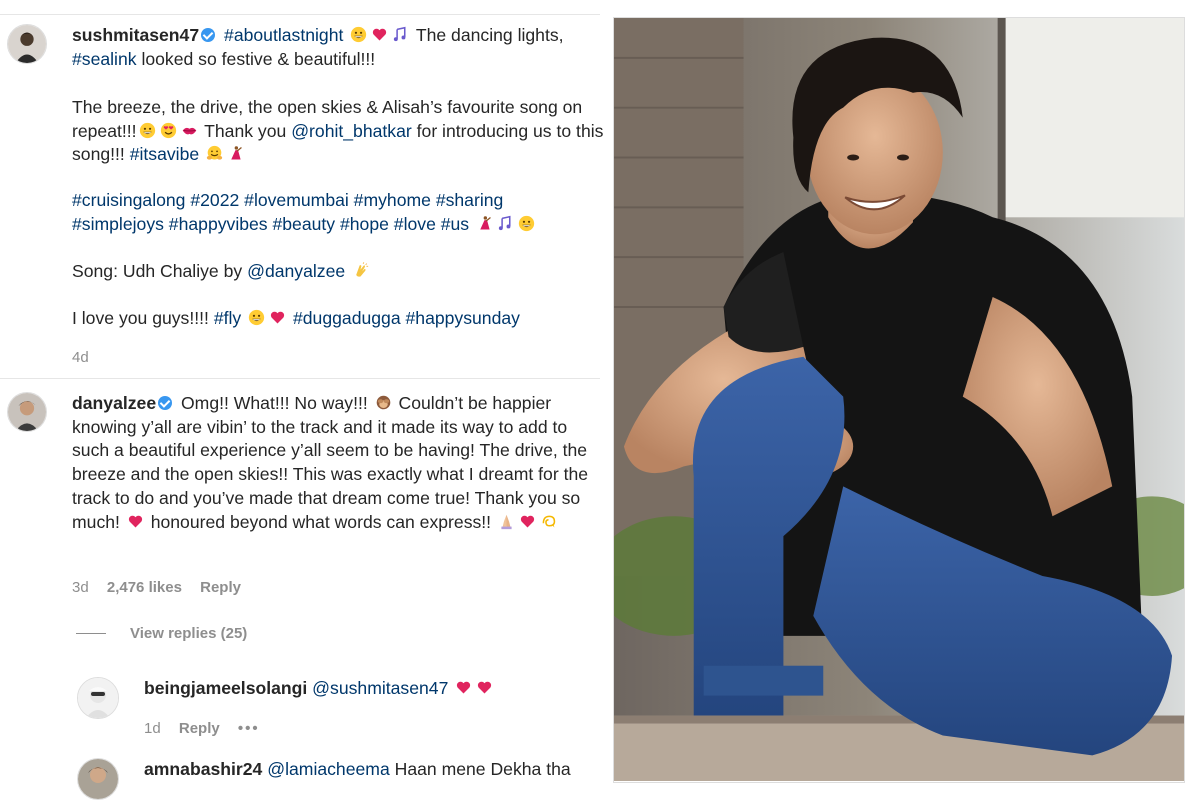 The height and width of the screenshot is (800, 1200). Describe the element at coordinates (144, 587) in the screenshot. I see `likes-count: 2,476 likes` at that location.